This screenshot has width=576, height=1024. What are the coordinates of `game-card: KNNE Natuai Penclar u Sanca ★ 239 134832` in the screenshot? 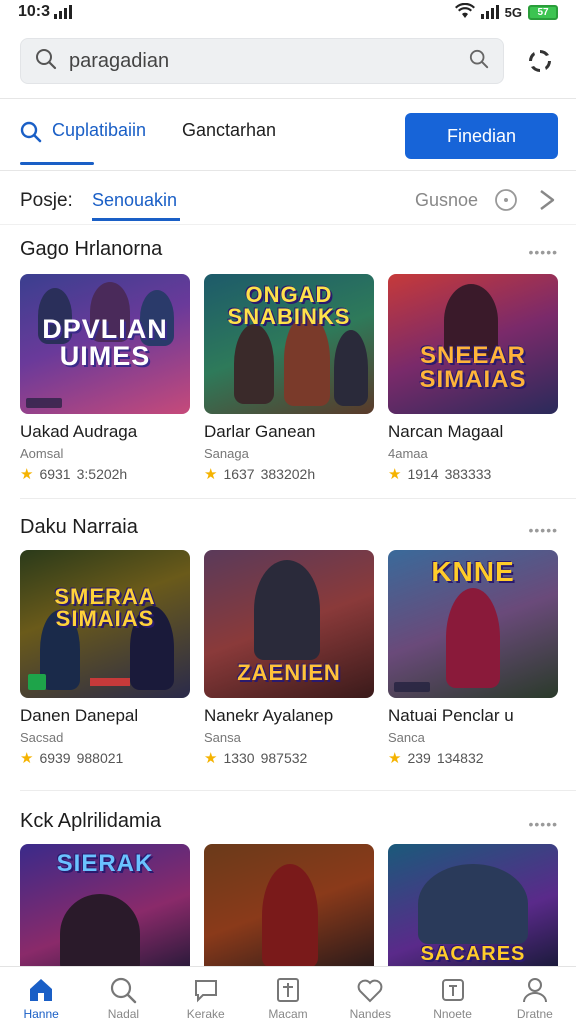 It's located at (473, 658).